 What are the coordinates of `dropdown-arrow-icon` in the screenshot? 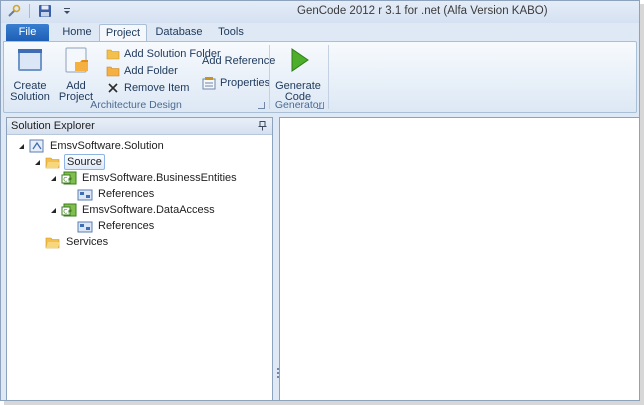 It's located at (67, 11).